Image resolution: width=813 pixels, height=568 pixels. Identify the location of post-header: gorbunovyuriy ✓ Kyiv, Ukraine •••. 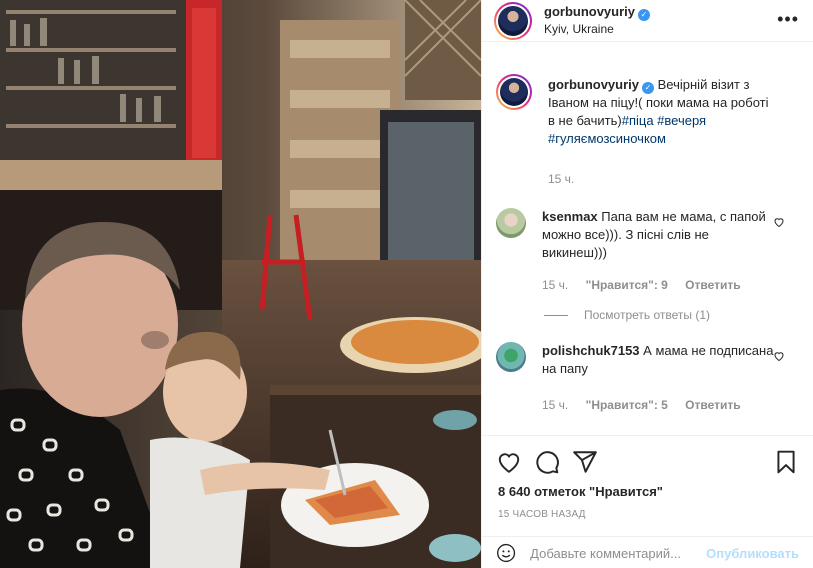
(647, 21).